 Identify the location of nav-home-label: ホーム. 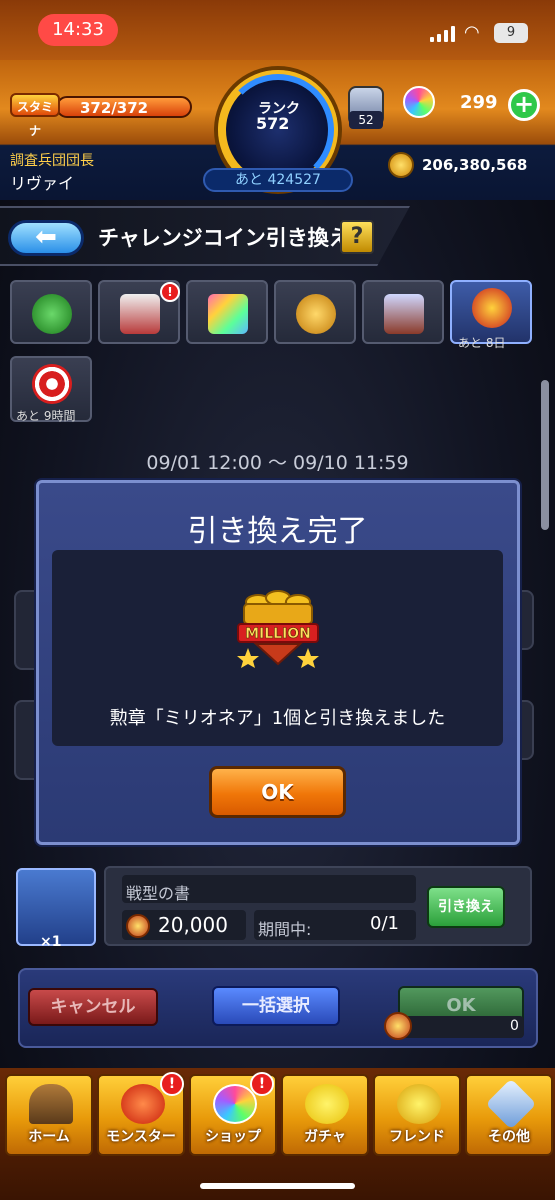
(49, 1137).